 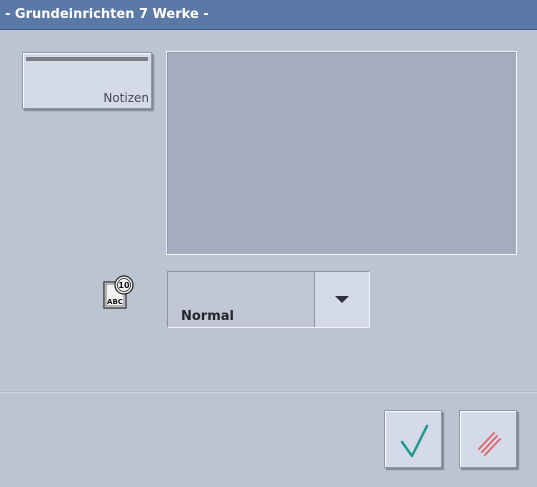 I want to click on notes-button: Notizen, so click(x=87, y=80).